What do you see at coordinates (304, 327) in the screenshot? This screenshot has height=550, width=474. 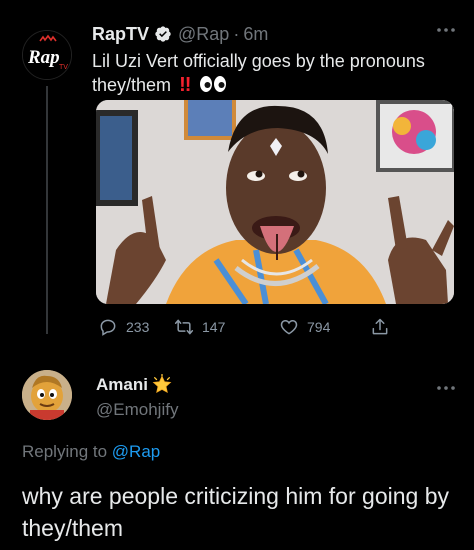 I see `like-action: 794` at bounding box center [304, 327].